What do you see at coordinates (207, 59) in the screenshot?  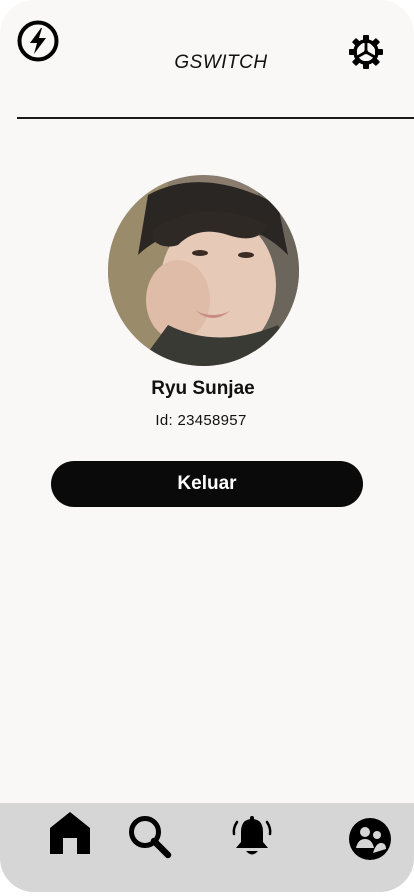 I see `header: GSWITCH` at bounding box center [207, 59].